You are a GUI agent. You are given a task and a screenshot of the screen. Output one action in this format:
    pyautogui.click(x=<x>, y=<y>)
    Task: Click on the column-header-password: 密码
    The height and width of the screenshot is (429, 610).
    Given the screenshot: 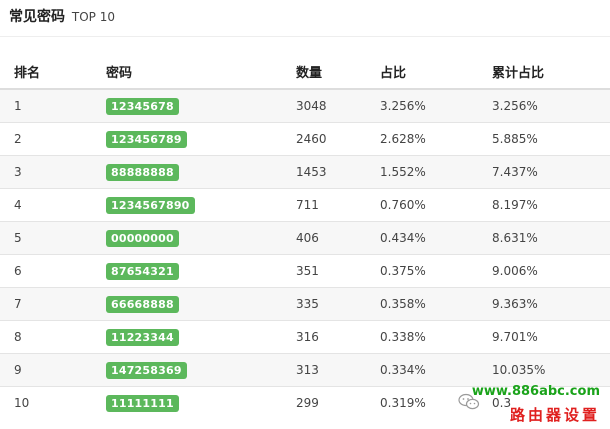 What is the action you would take?
    pyautogui.click(x=195, y=72)
    